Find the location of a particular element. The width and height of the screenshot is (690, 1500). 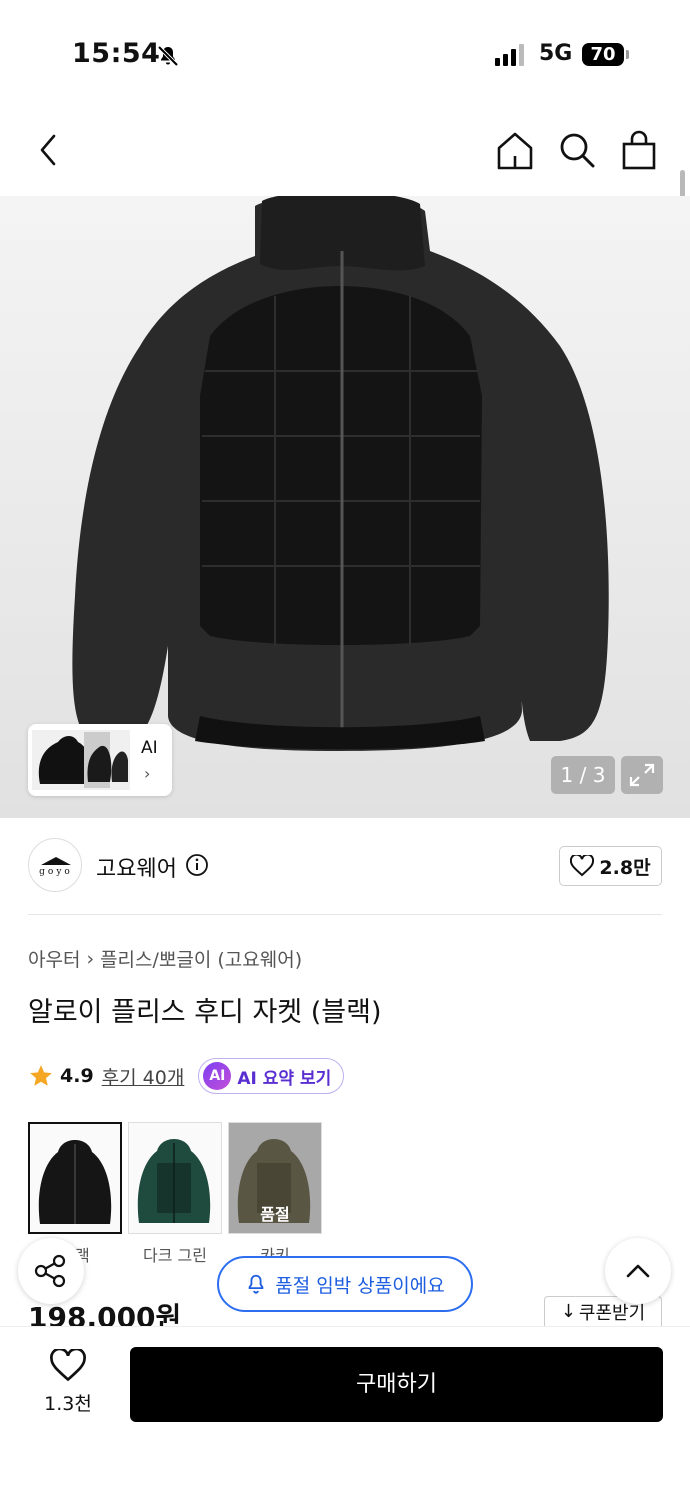

rating-row: 4.9 후기 40개 AI AI 요약 보기 is located at coordinates (186, 1076).